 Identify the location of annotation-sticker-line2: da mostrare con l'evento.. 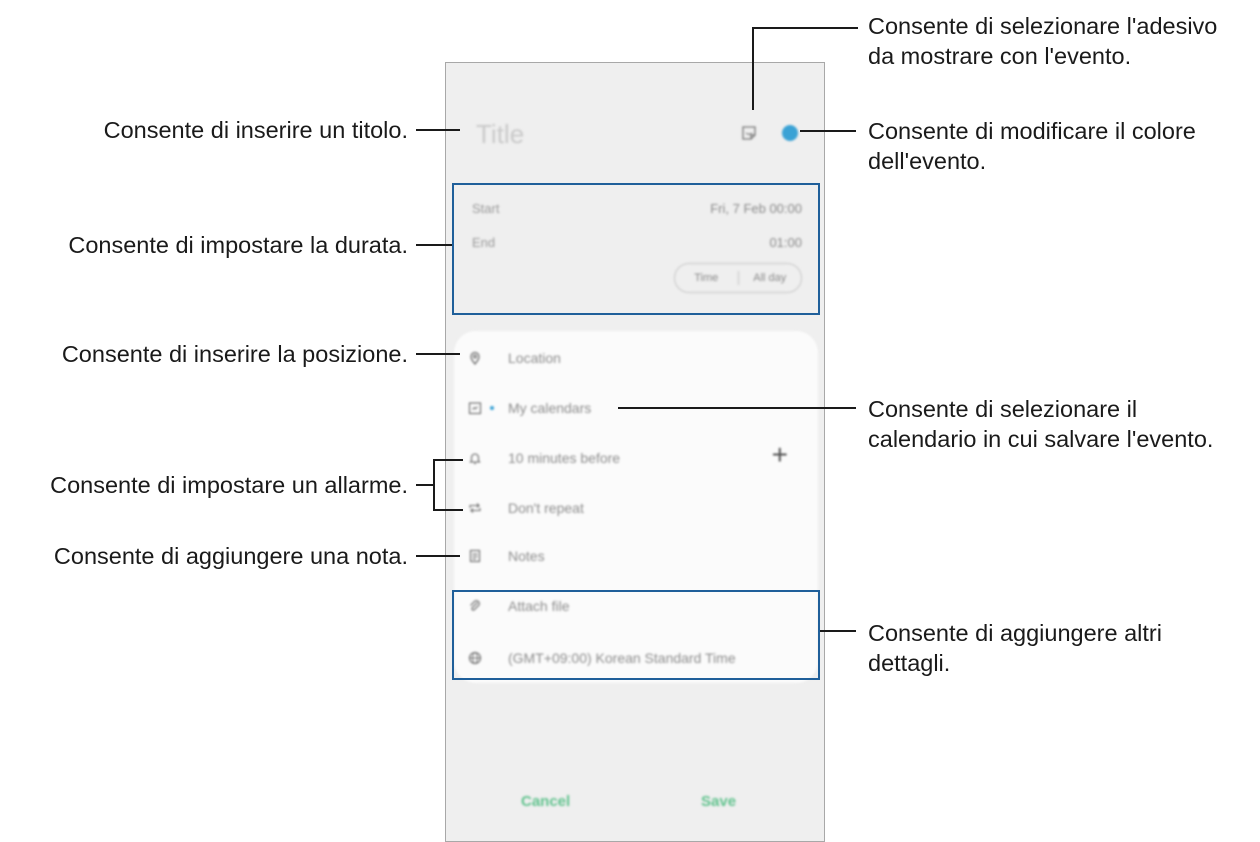
(1000, 56).